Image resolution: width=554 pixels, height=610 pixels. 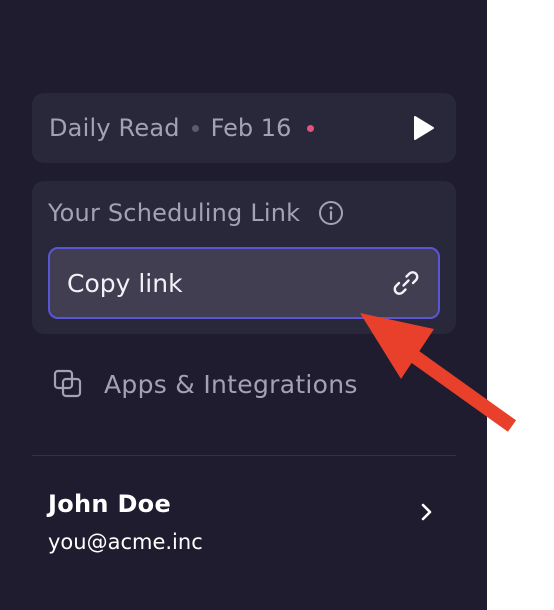 I want to click on scheduling-link-header: Your Scheduling Link, so click(x=196, y=213).